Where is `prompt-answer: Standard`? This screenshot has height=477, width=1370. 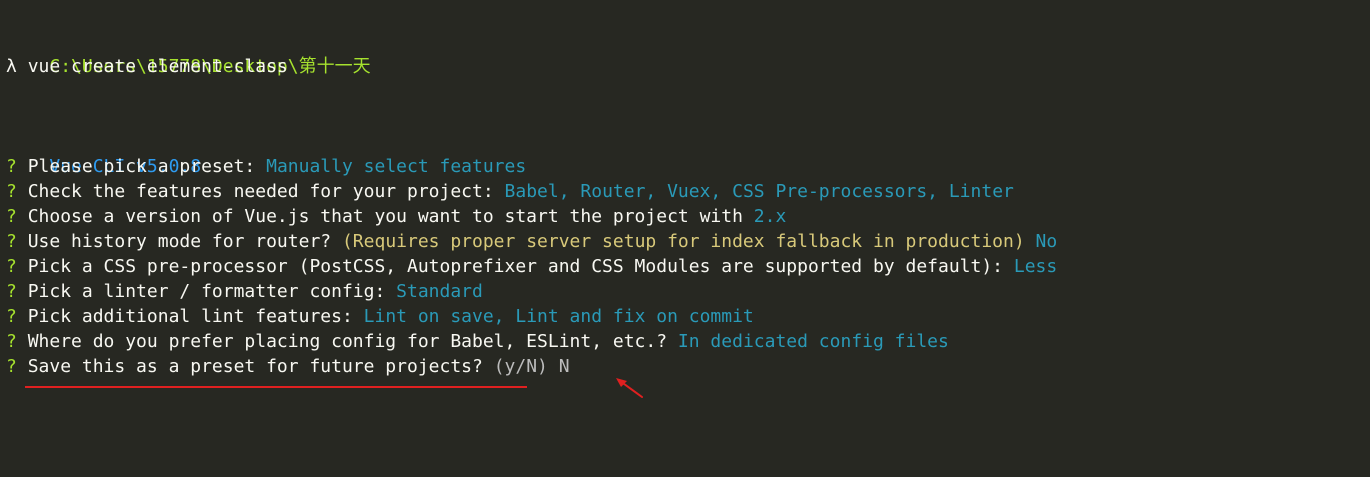 prompt-answer: Standard is located at coordinates (439, 291).